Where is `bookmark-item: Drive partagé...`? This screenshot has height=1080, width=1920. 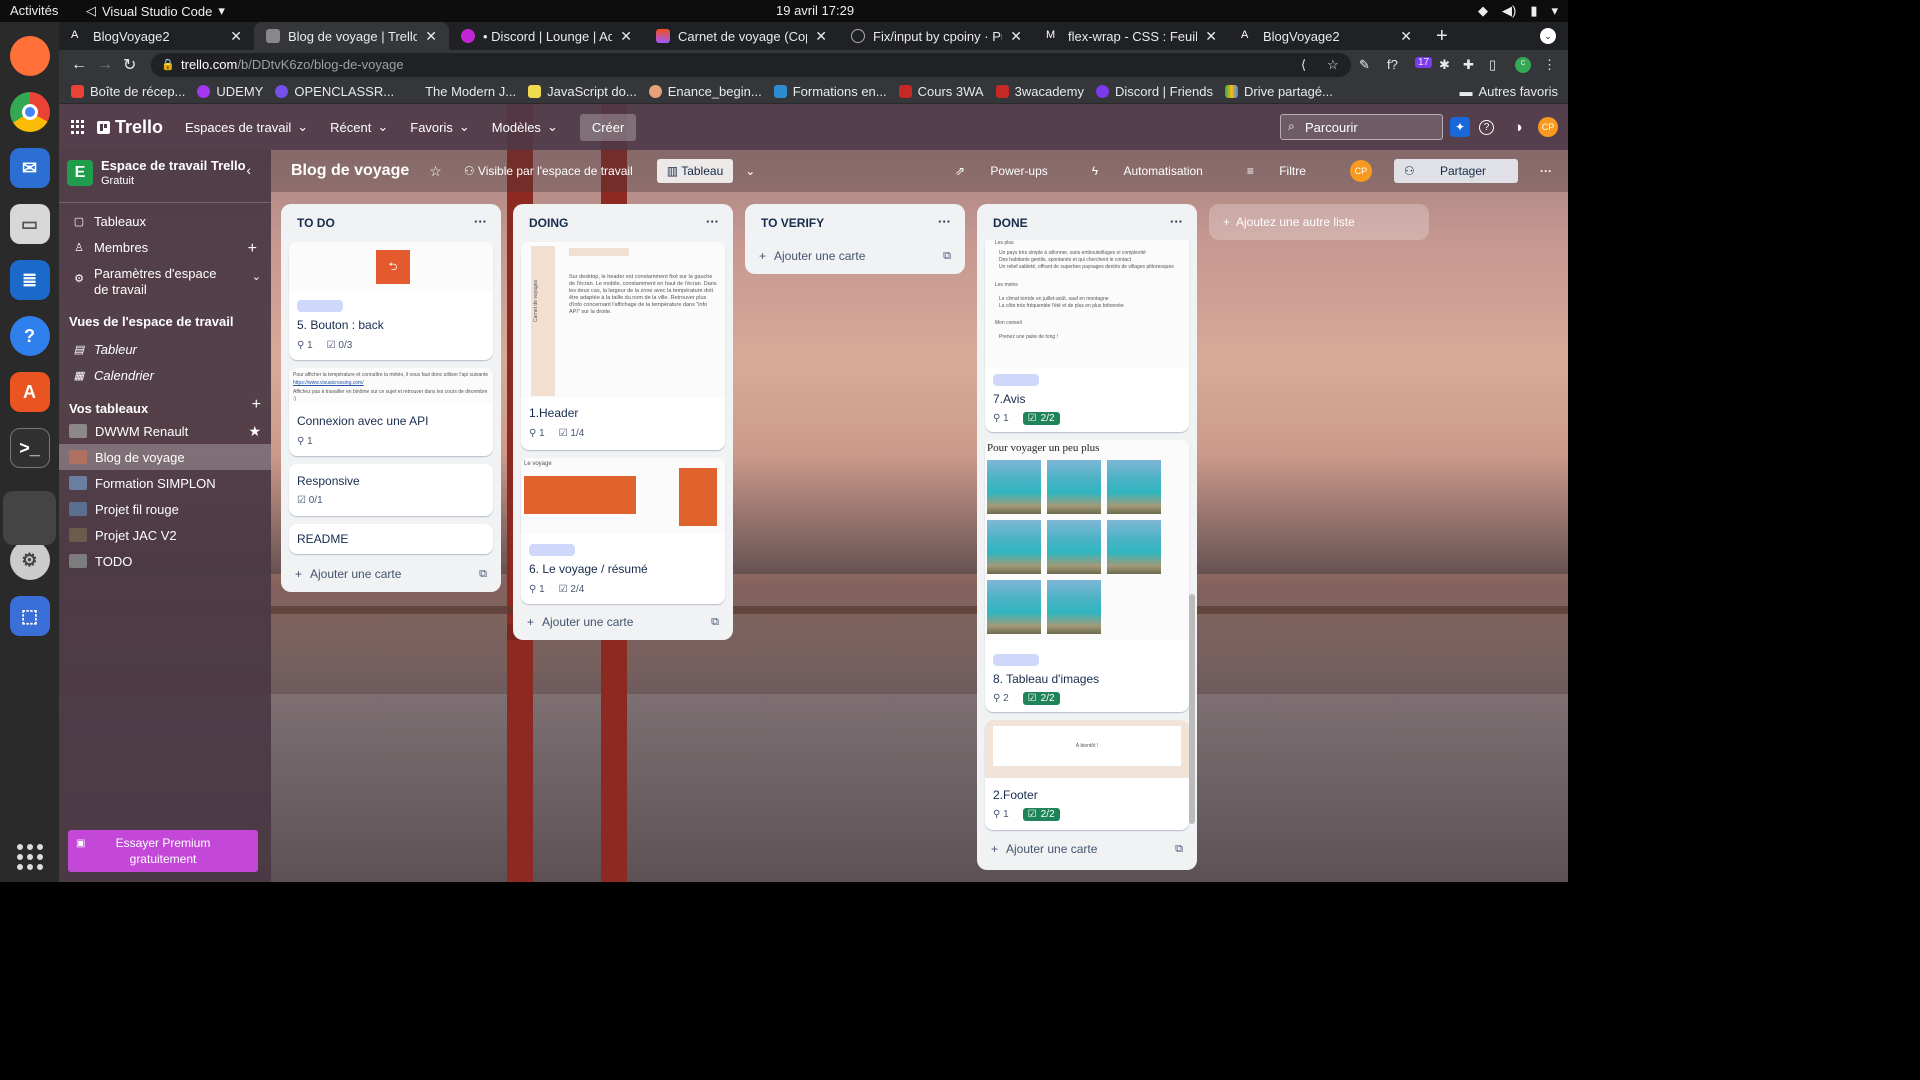 bookmark-item: Drive partagé... is located at coordinates (1279, 91).